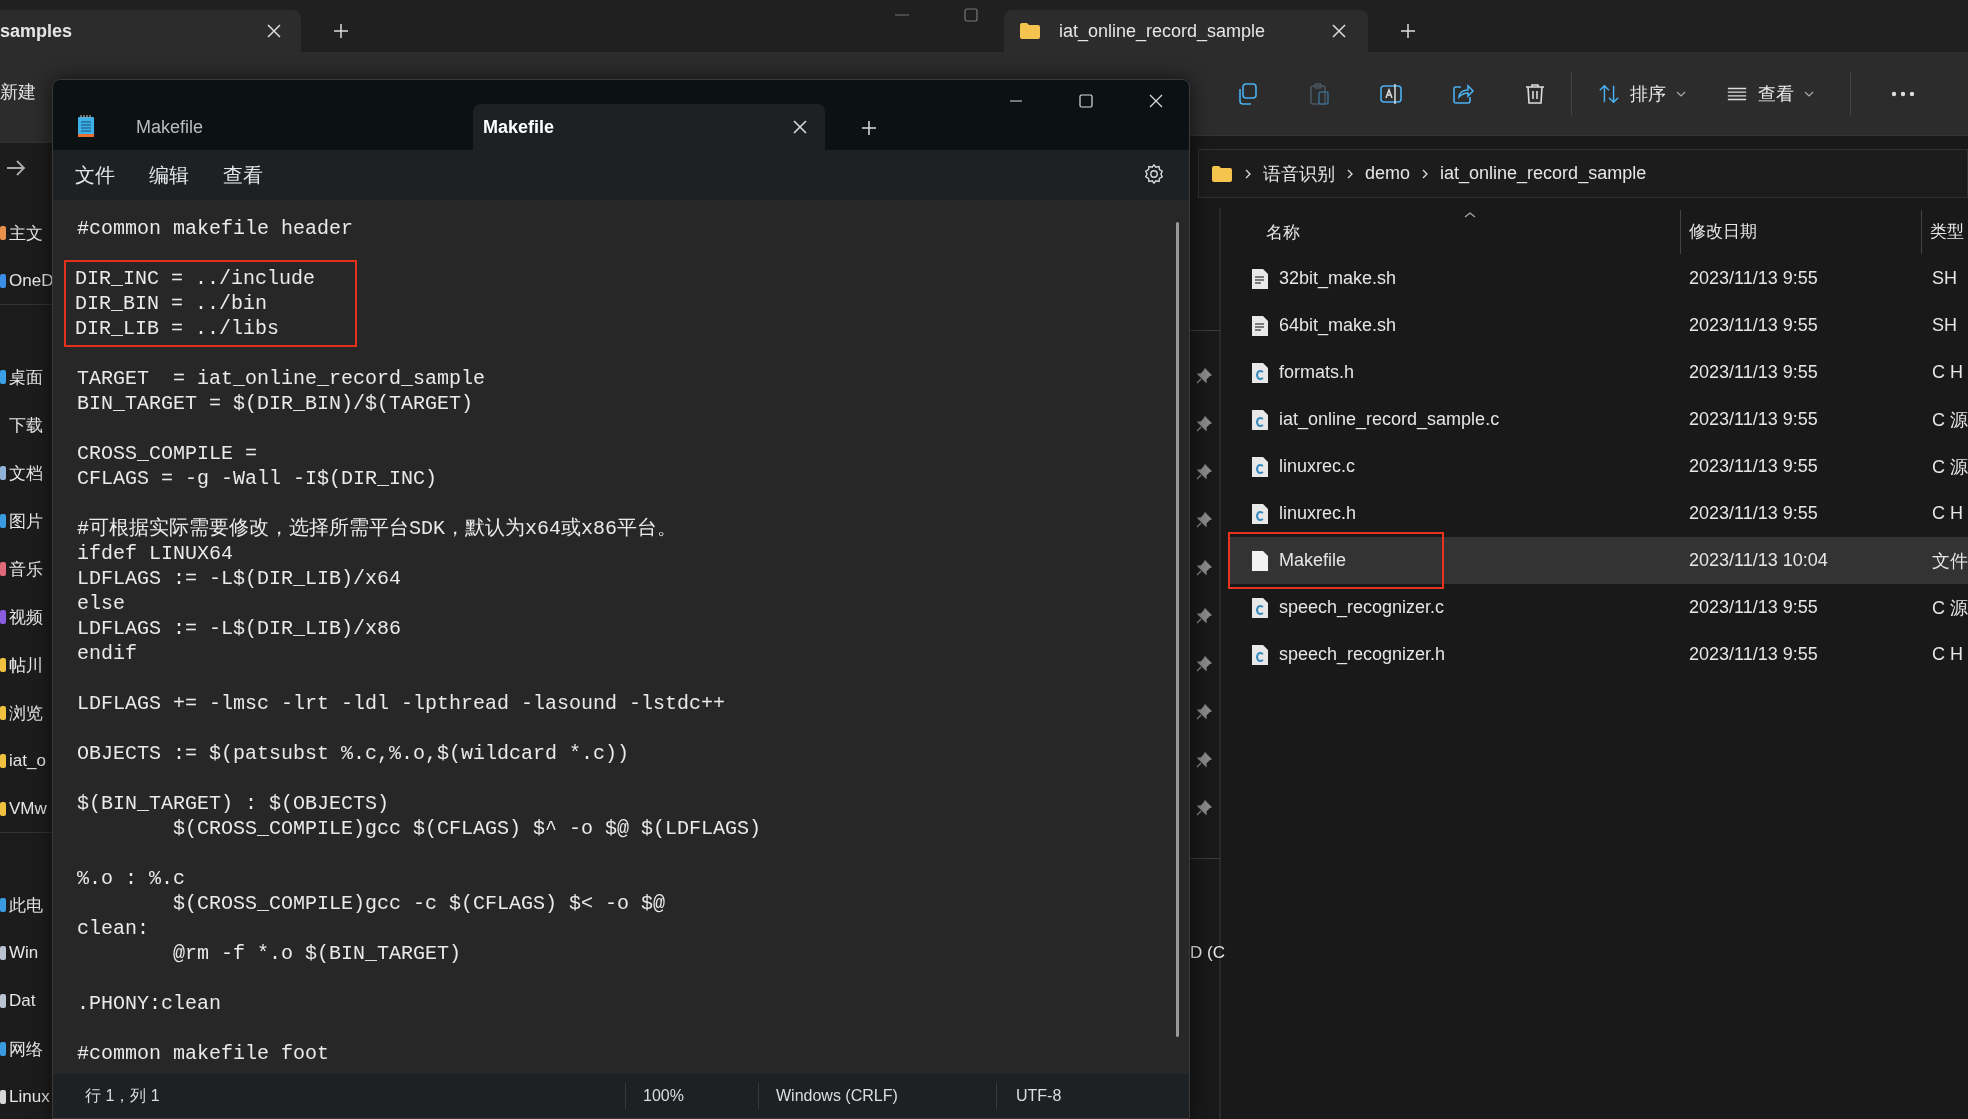 The image size is (1968, 1119). Describe the element at coordinates (132, 878) in the screenshot. I see `code-line: %.o : %.c` at that location.